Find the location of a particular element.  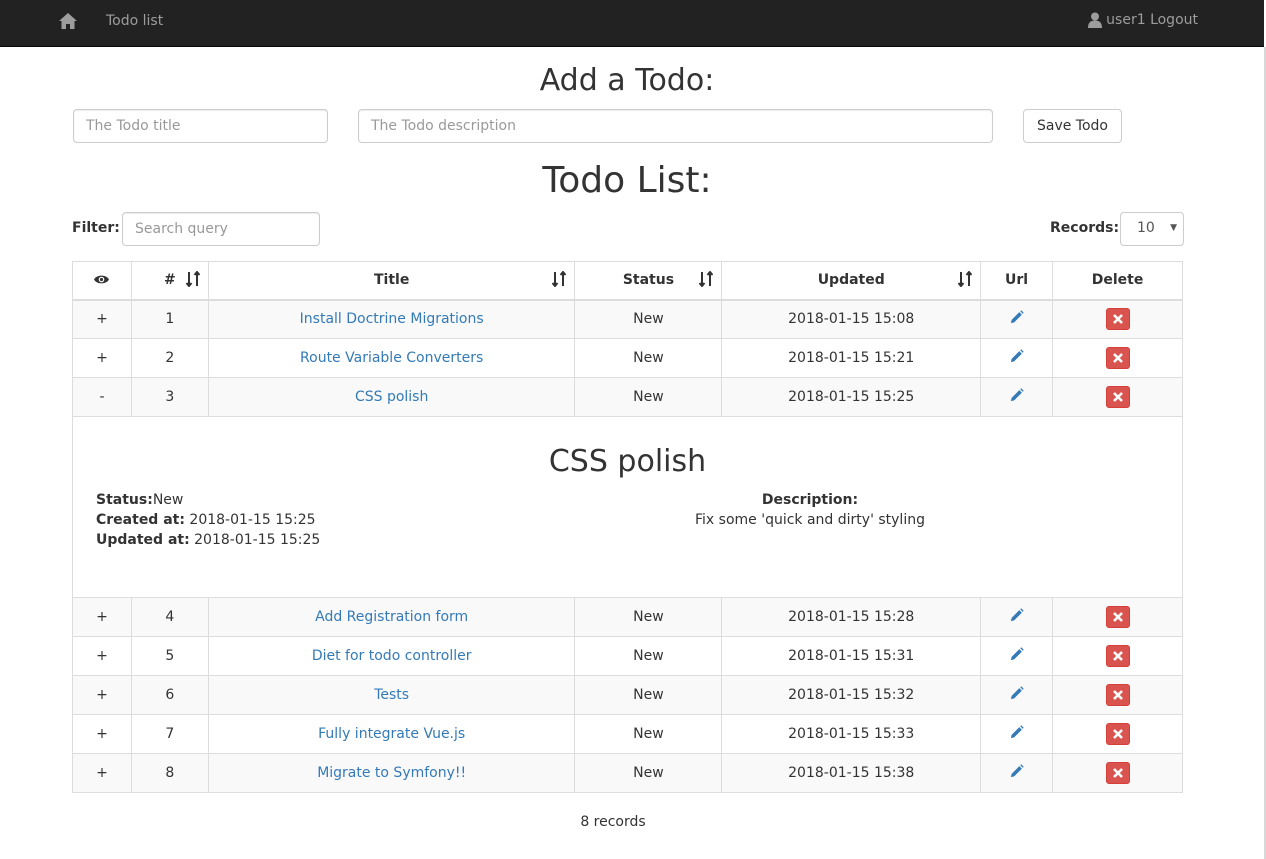

row-number: 1 is located at coordinates (169, 319).